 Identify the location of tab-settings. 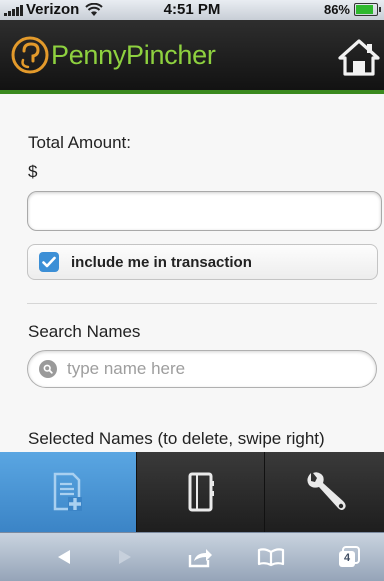
(324, 492).